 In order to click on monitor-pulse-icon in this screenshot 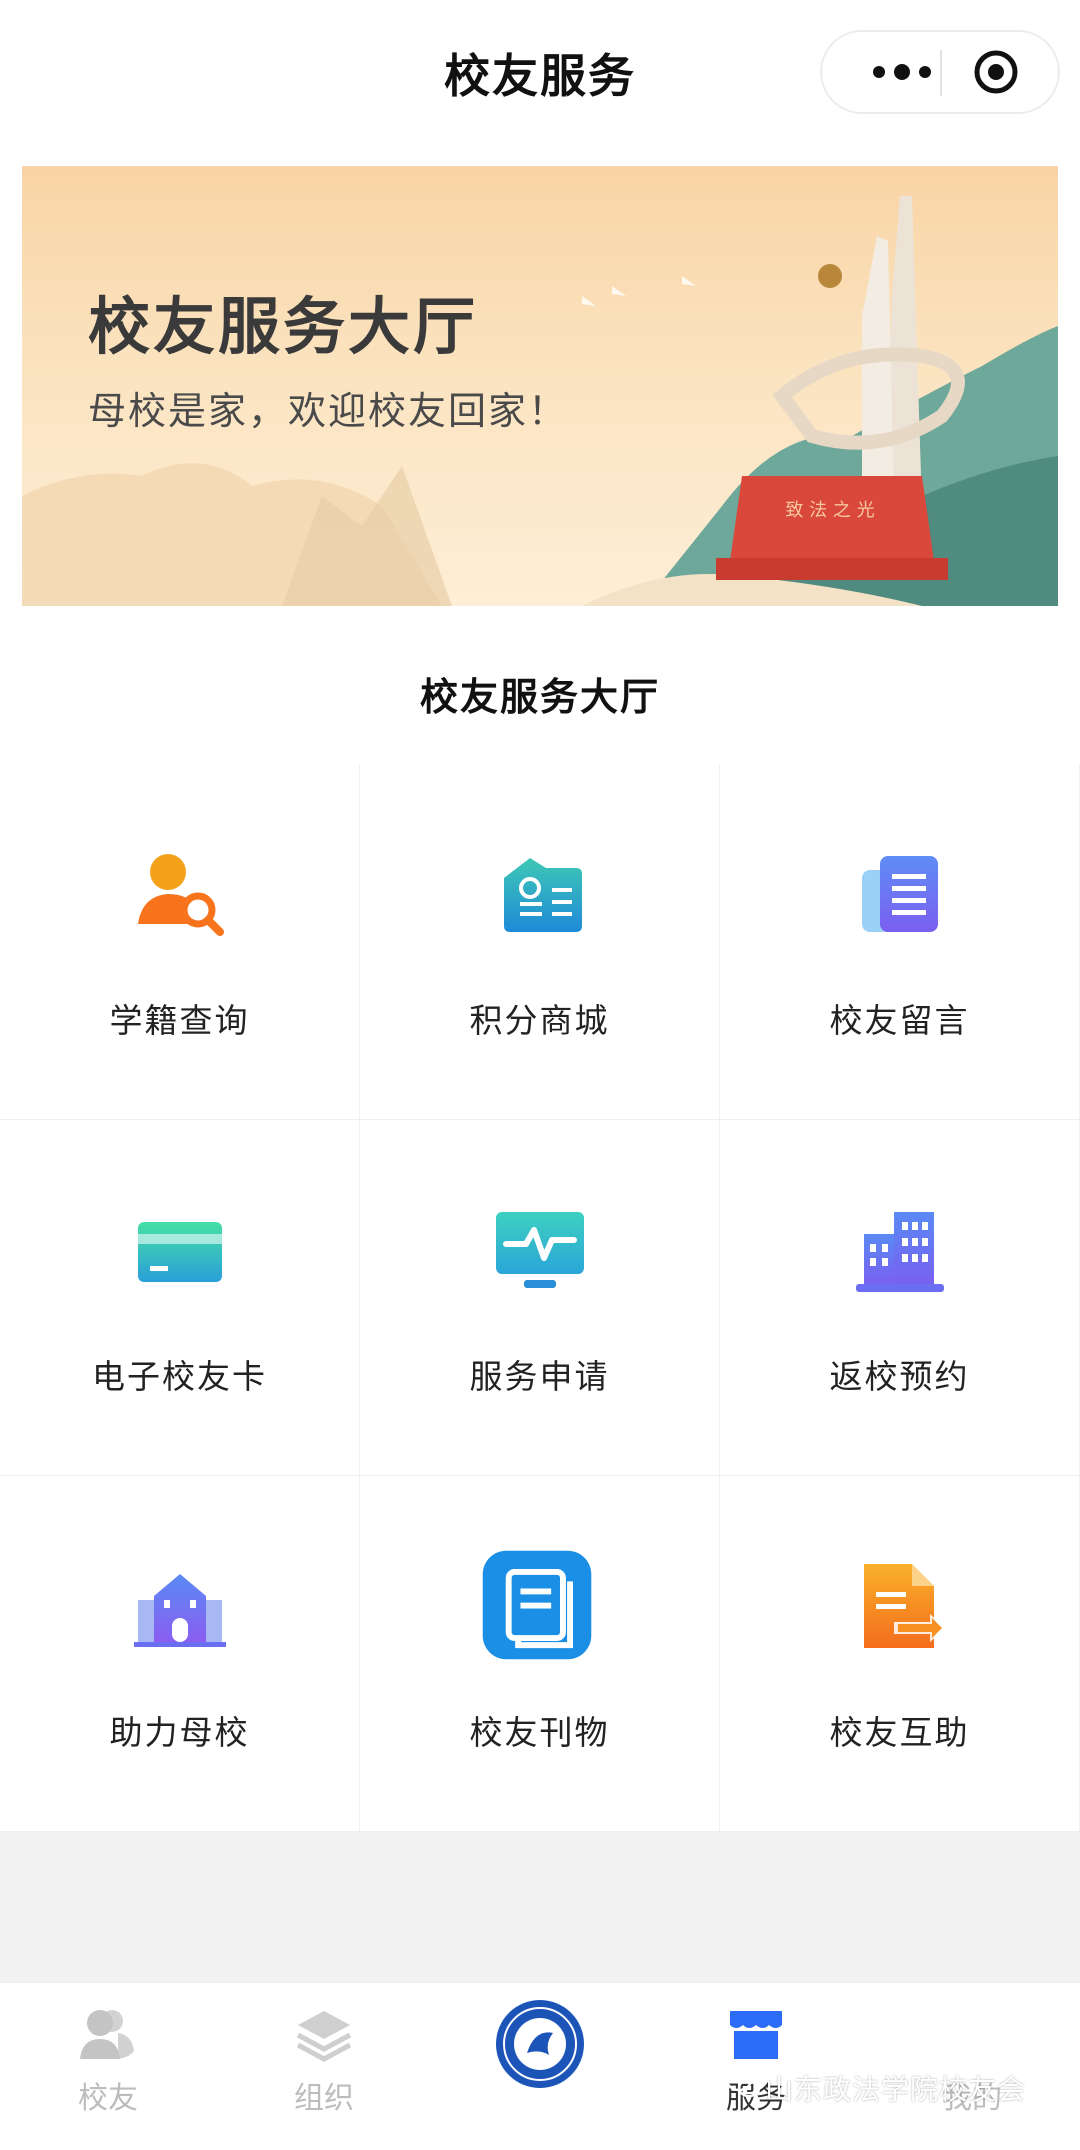, I will do `click(540, 1250)`.